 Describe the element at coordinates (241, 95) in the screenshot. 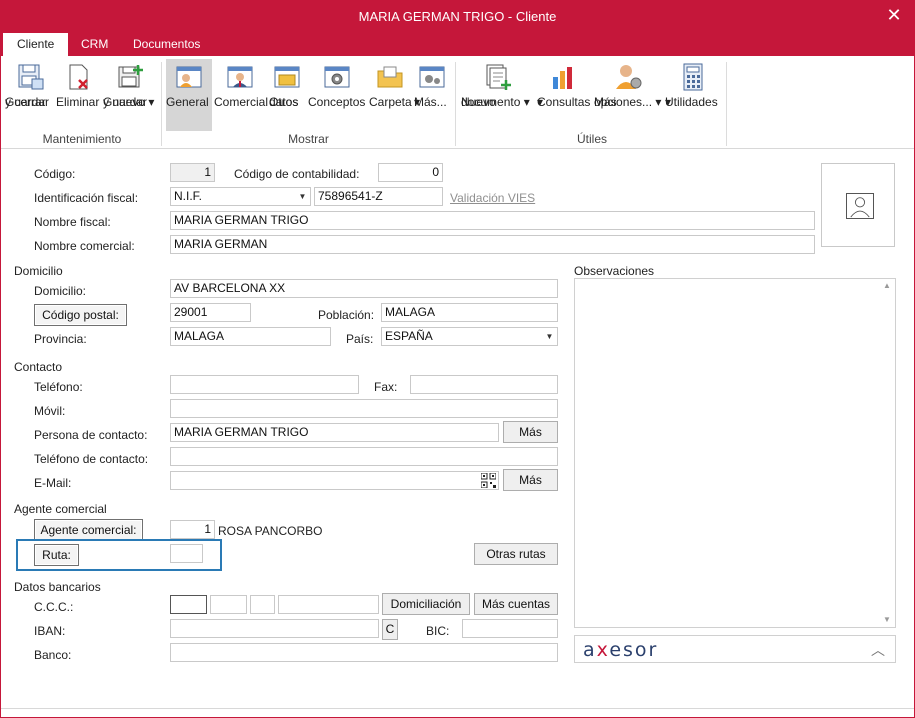

I see `comercial-button: Comercial` at that location.